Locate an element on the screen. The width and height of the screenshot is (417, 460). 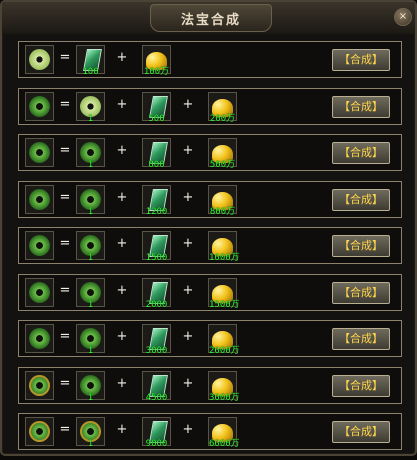
gold-quantity: 1500万 is located at coordinates (224, 304).